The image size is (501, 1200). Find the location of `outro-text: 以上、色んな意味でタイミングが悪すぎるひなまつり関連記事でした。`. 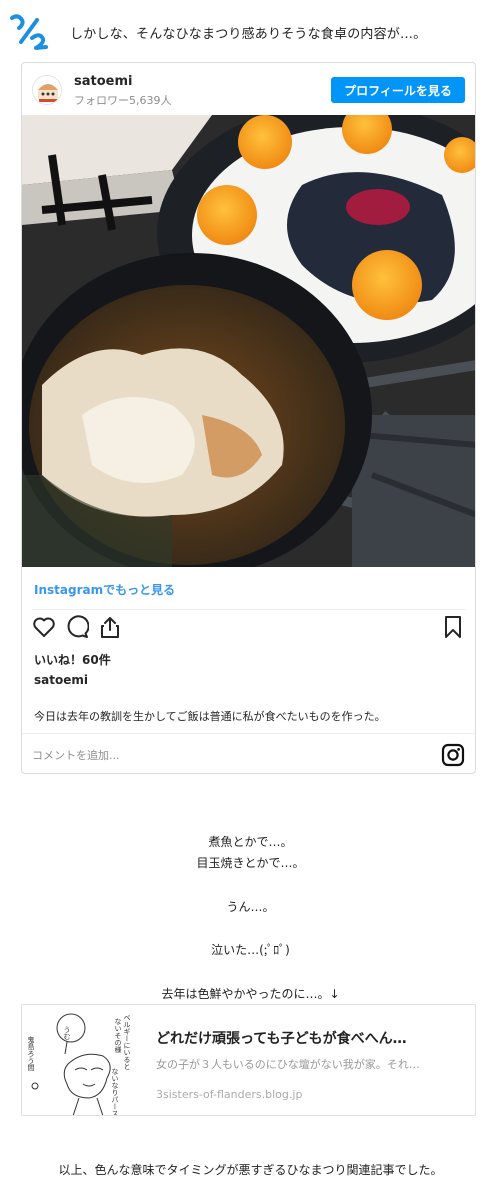

outro-text: 以上、色んな意味でタイミングが悪すぎるひなまつり関連記事でした。 is located at coordinates (250, 1170).